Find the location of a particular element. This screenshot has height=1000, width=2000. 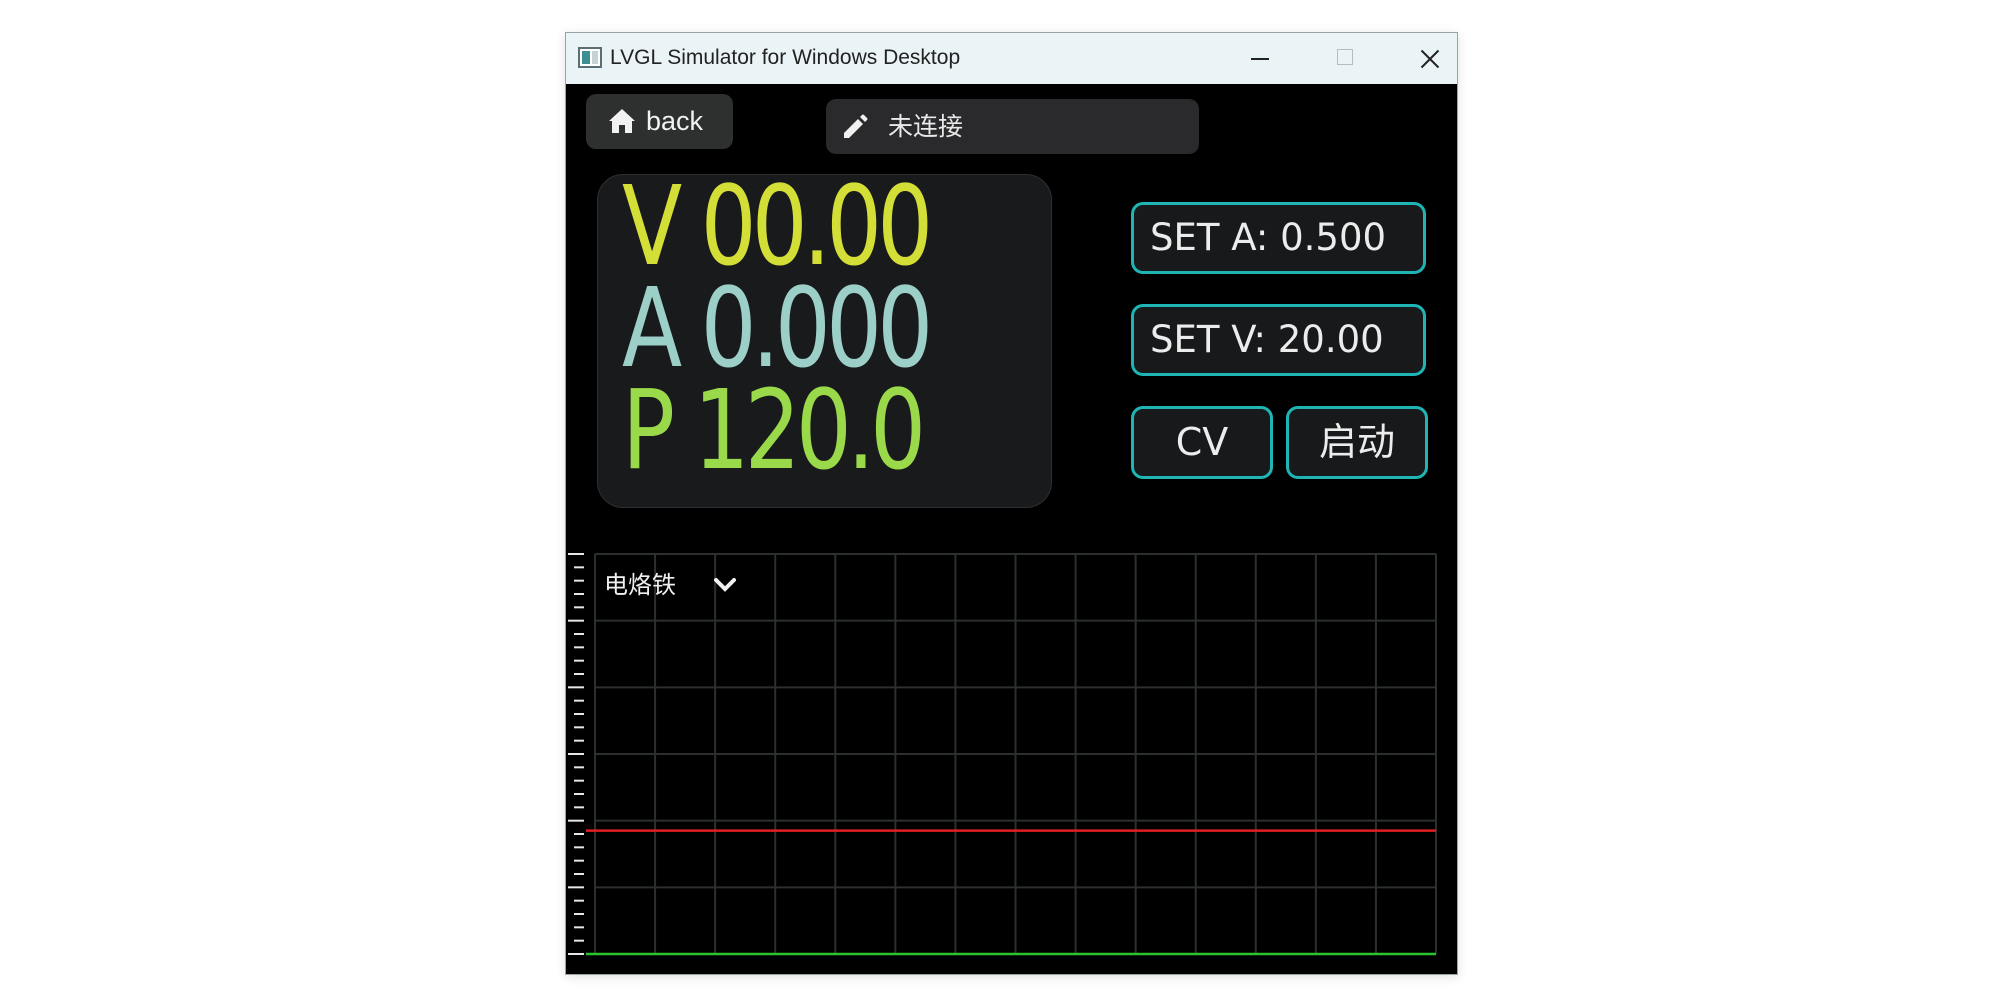

minimize-button is located at coordinates (1259, 58).